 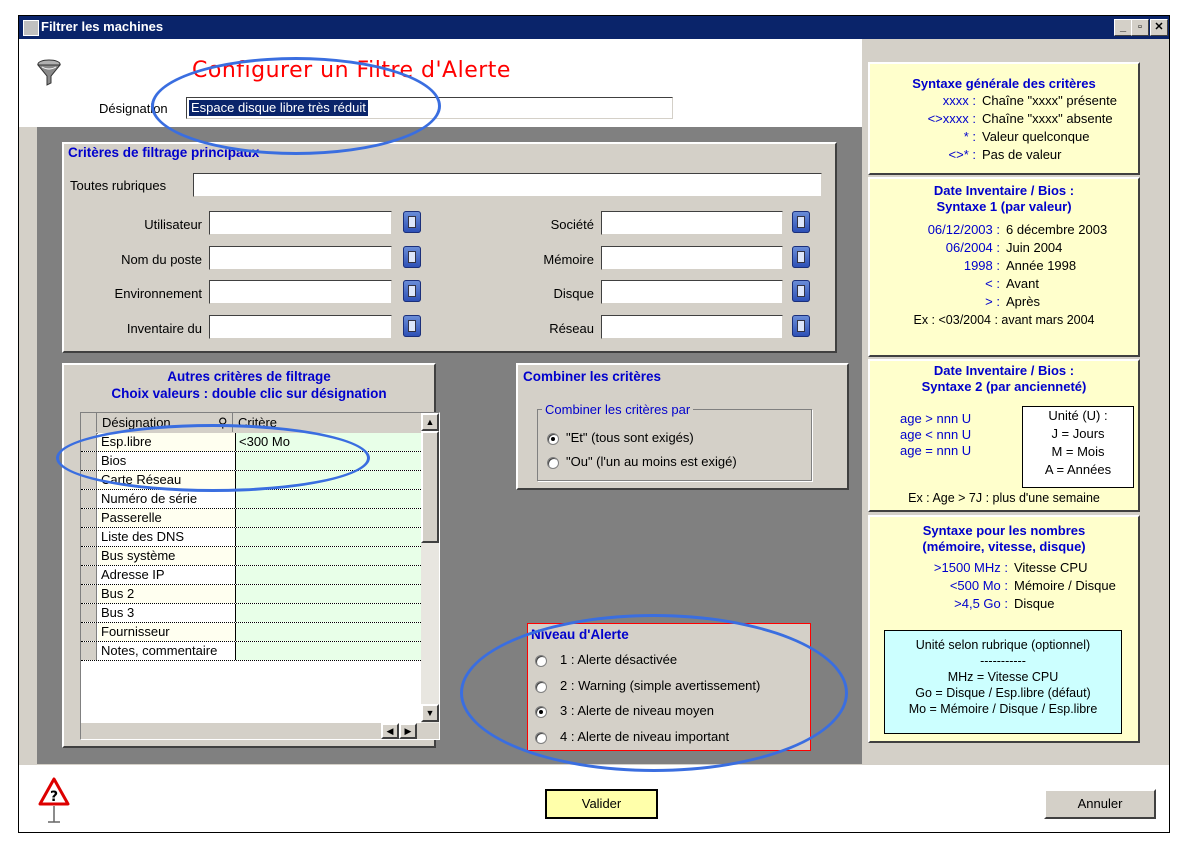 I want to click on help-row-text: Année 1998, so click(x=1041, y=265).